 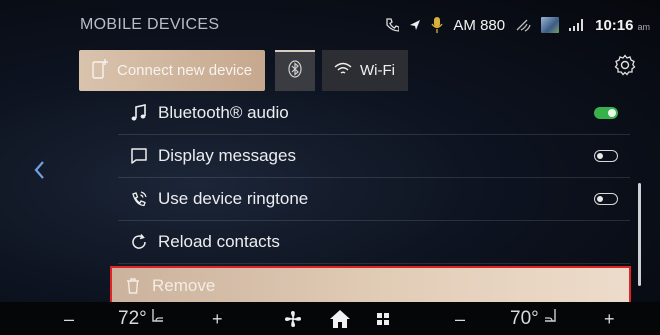 I want to click on right-temperature: 70°, so click(x=534, y=319).